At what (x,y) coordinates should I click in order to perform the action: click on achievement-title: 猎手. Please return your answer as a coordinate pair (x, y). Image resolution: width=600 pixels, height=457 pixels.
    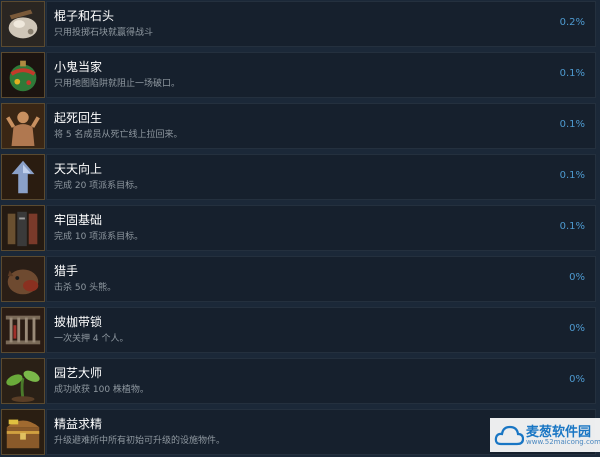
    Looking at the image, I should click on (66, 271).